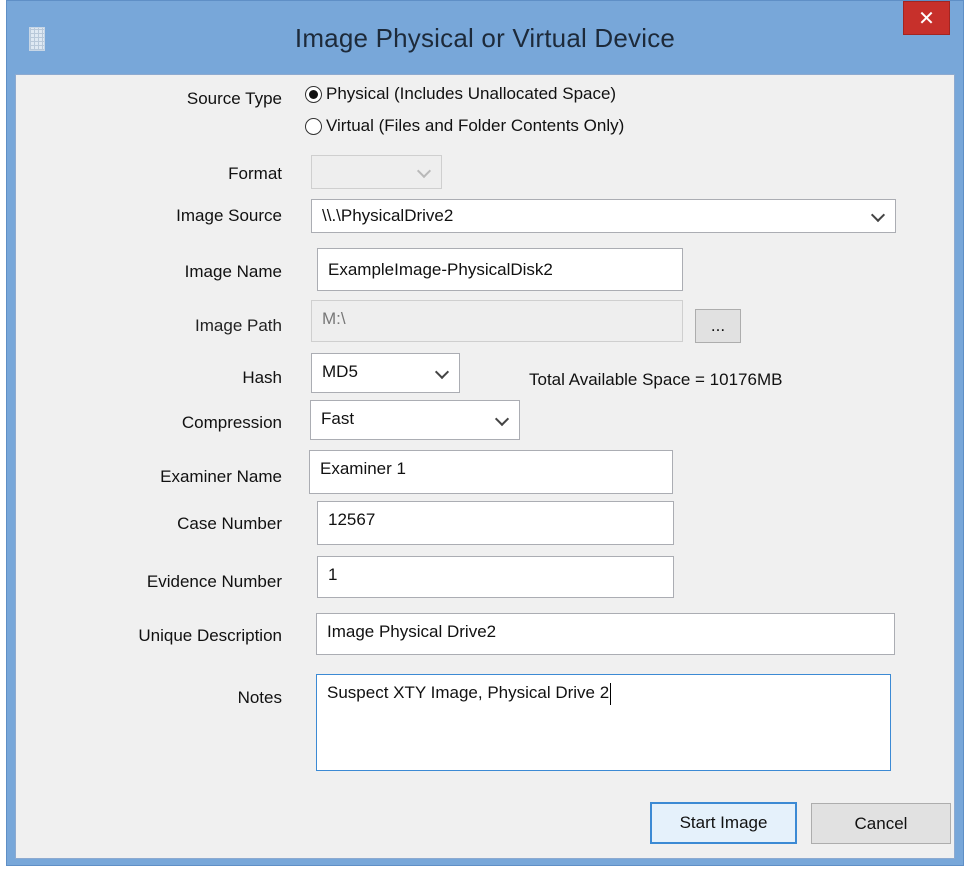 This screenshot has height=876, width=974. What do you see at coordinates (440, 269) in the screenshot?
I see `image-name-value: ExampleImage-PhysicalDisk2` at bounding box center [440, 269].